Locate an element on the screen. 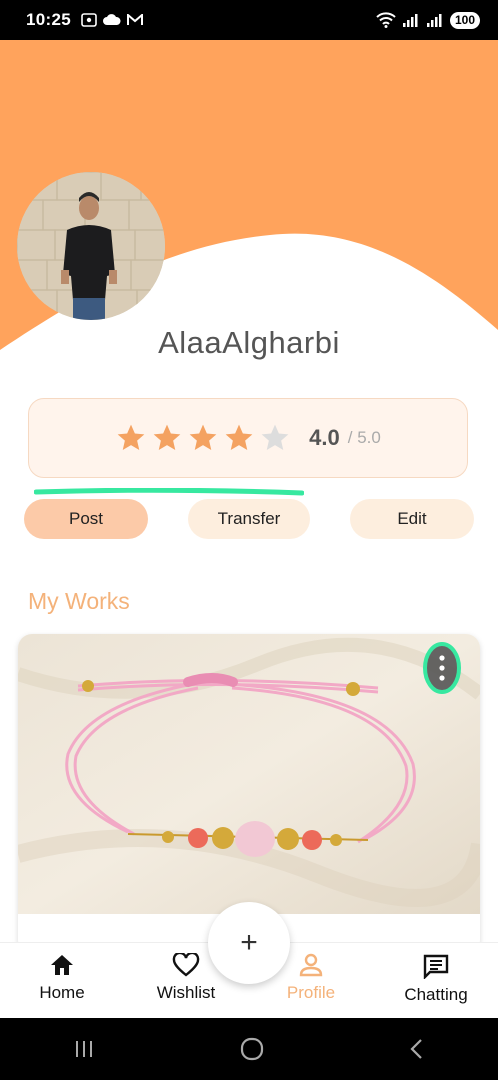  screenshot-icon is located at coordinates (89, 20).